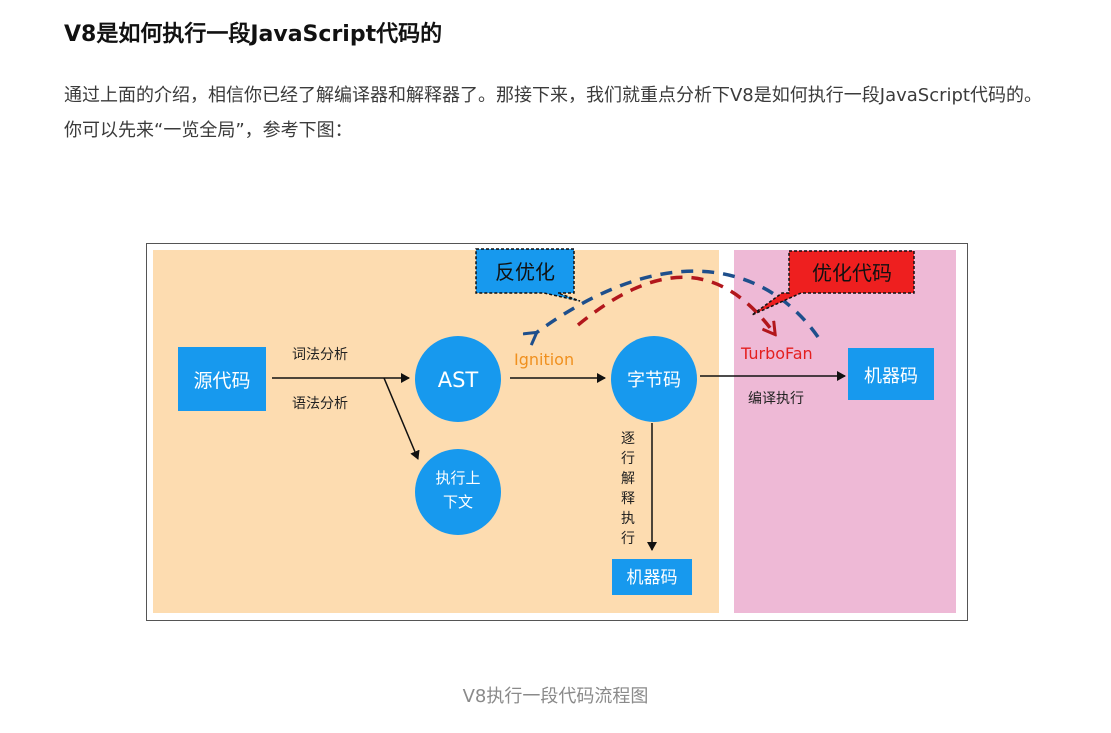 The width and height of the screenshot is (1111, 733). What do you see at coordinates (221, 381) in the screenshot?
I see `source-code-label: 源代码` at bounding box center [221, 381].